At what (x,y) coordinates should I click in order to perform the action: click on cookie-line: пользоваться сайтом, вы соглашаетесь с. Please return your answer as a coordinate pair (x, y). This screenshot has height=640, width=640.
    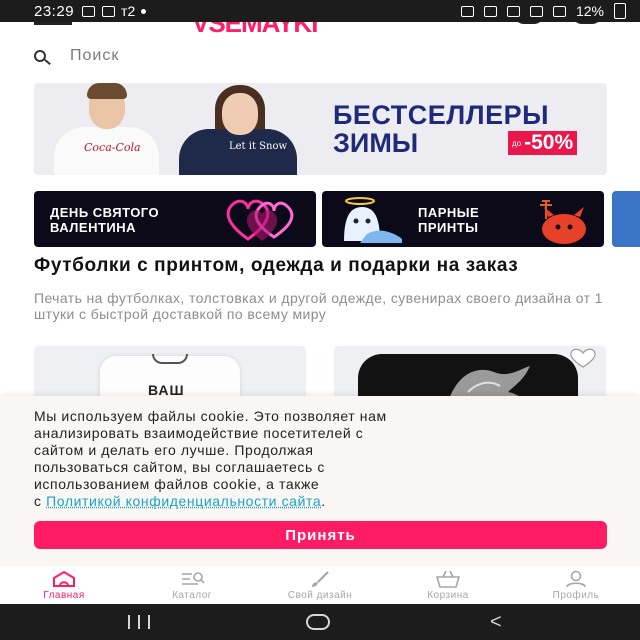
    Looking at the image, I should click on (180, 467).